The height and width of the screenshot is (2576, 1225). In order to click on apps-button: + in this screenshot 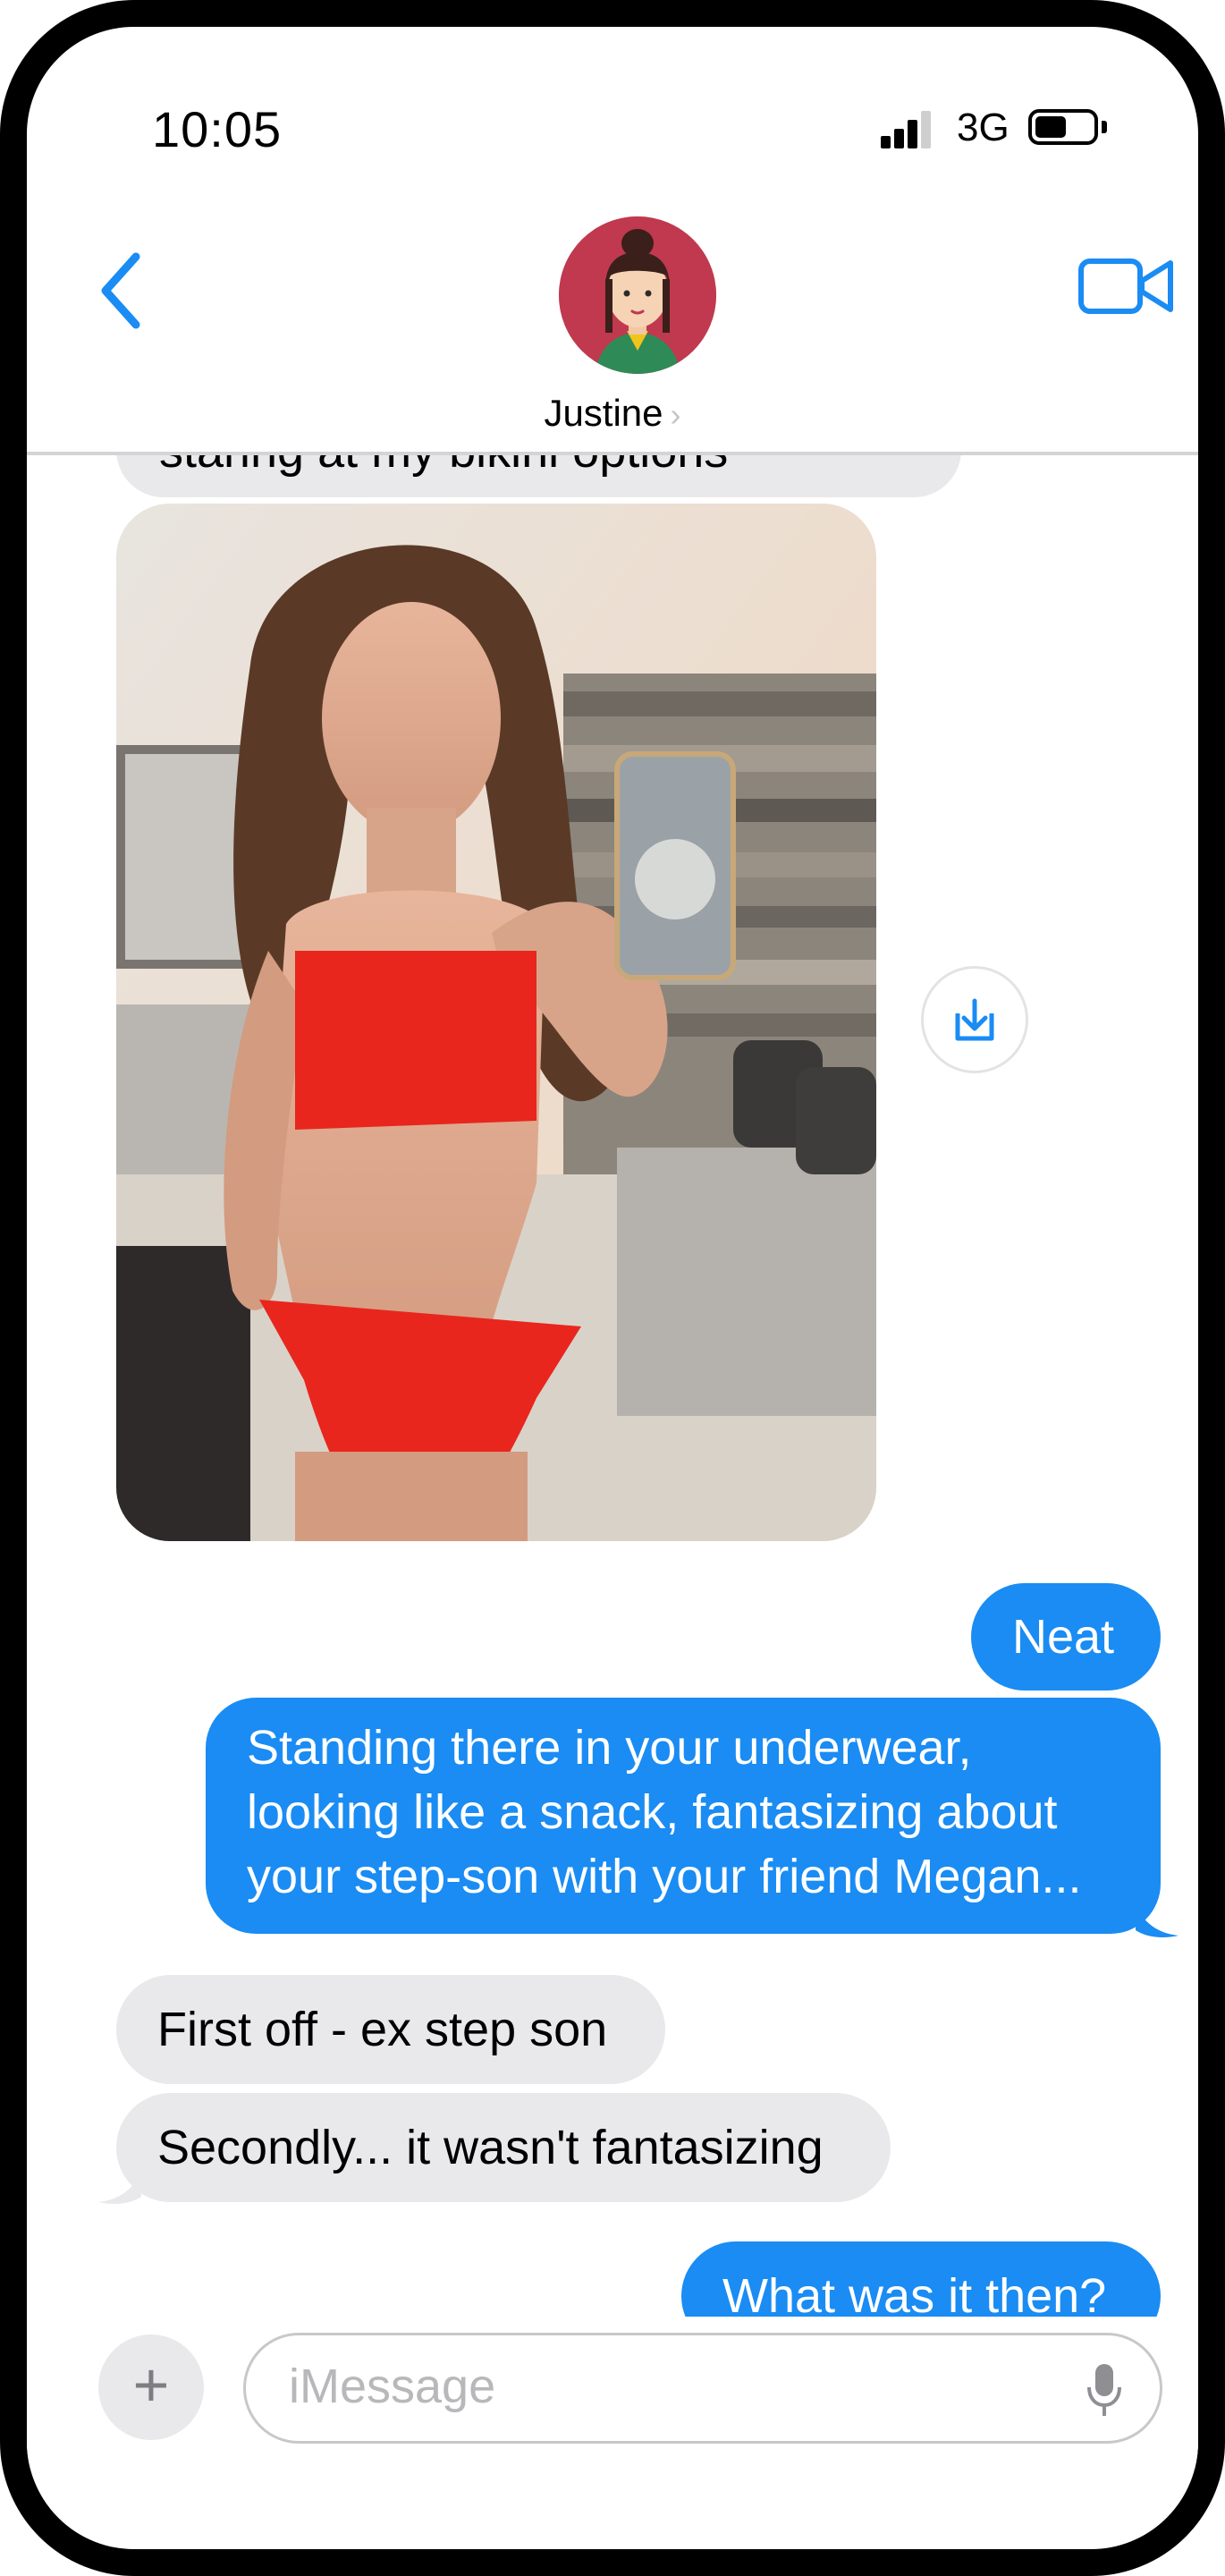, I will do `click(151, 2387)`.